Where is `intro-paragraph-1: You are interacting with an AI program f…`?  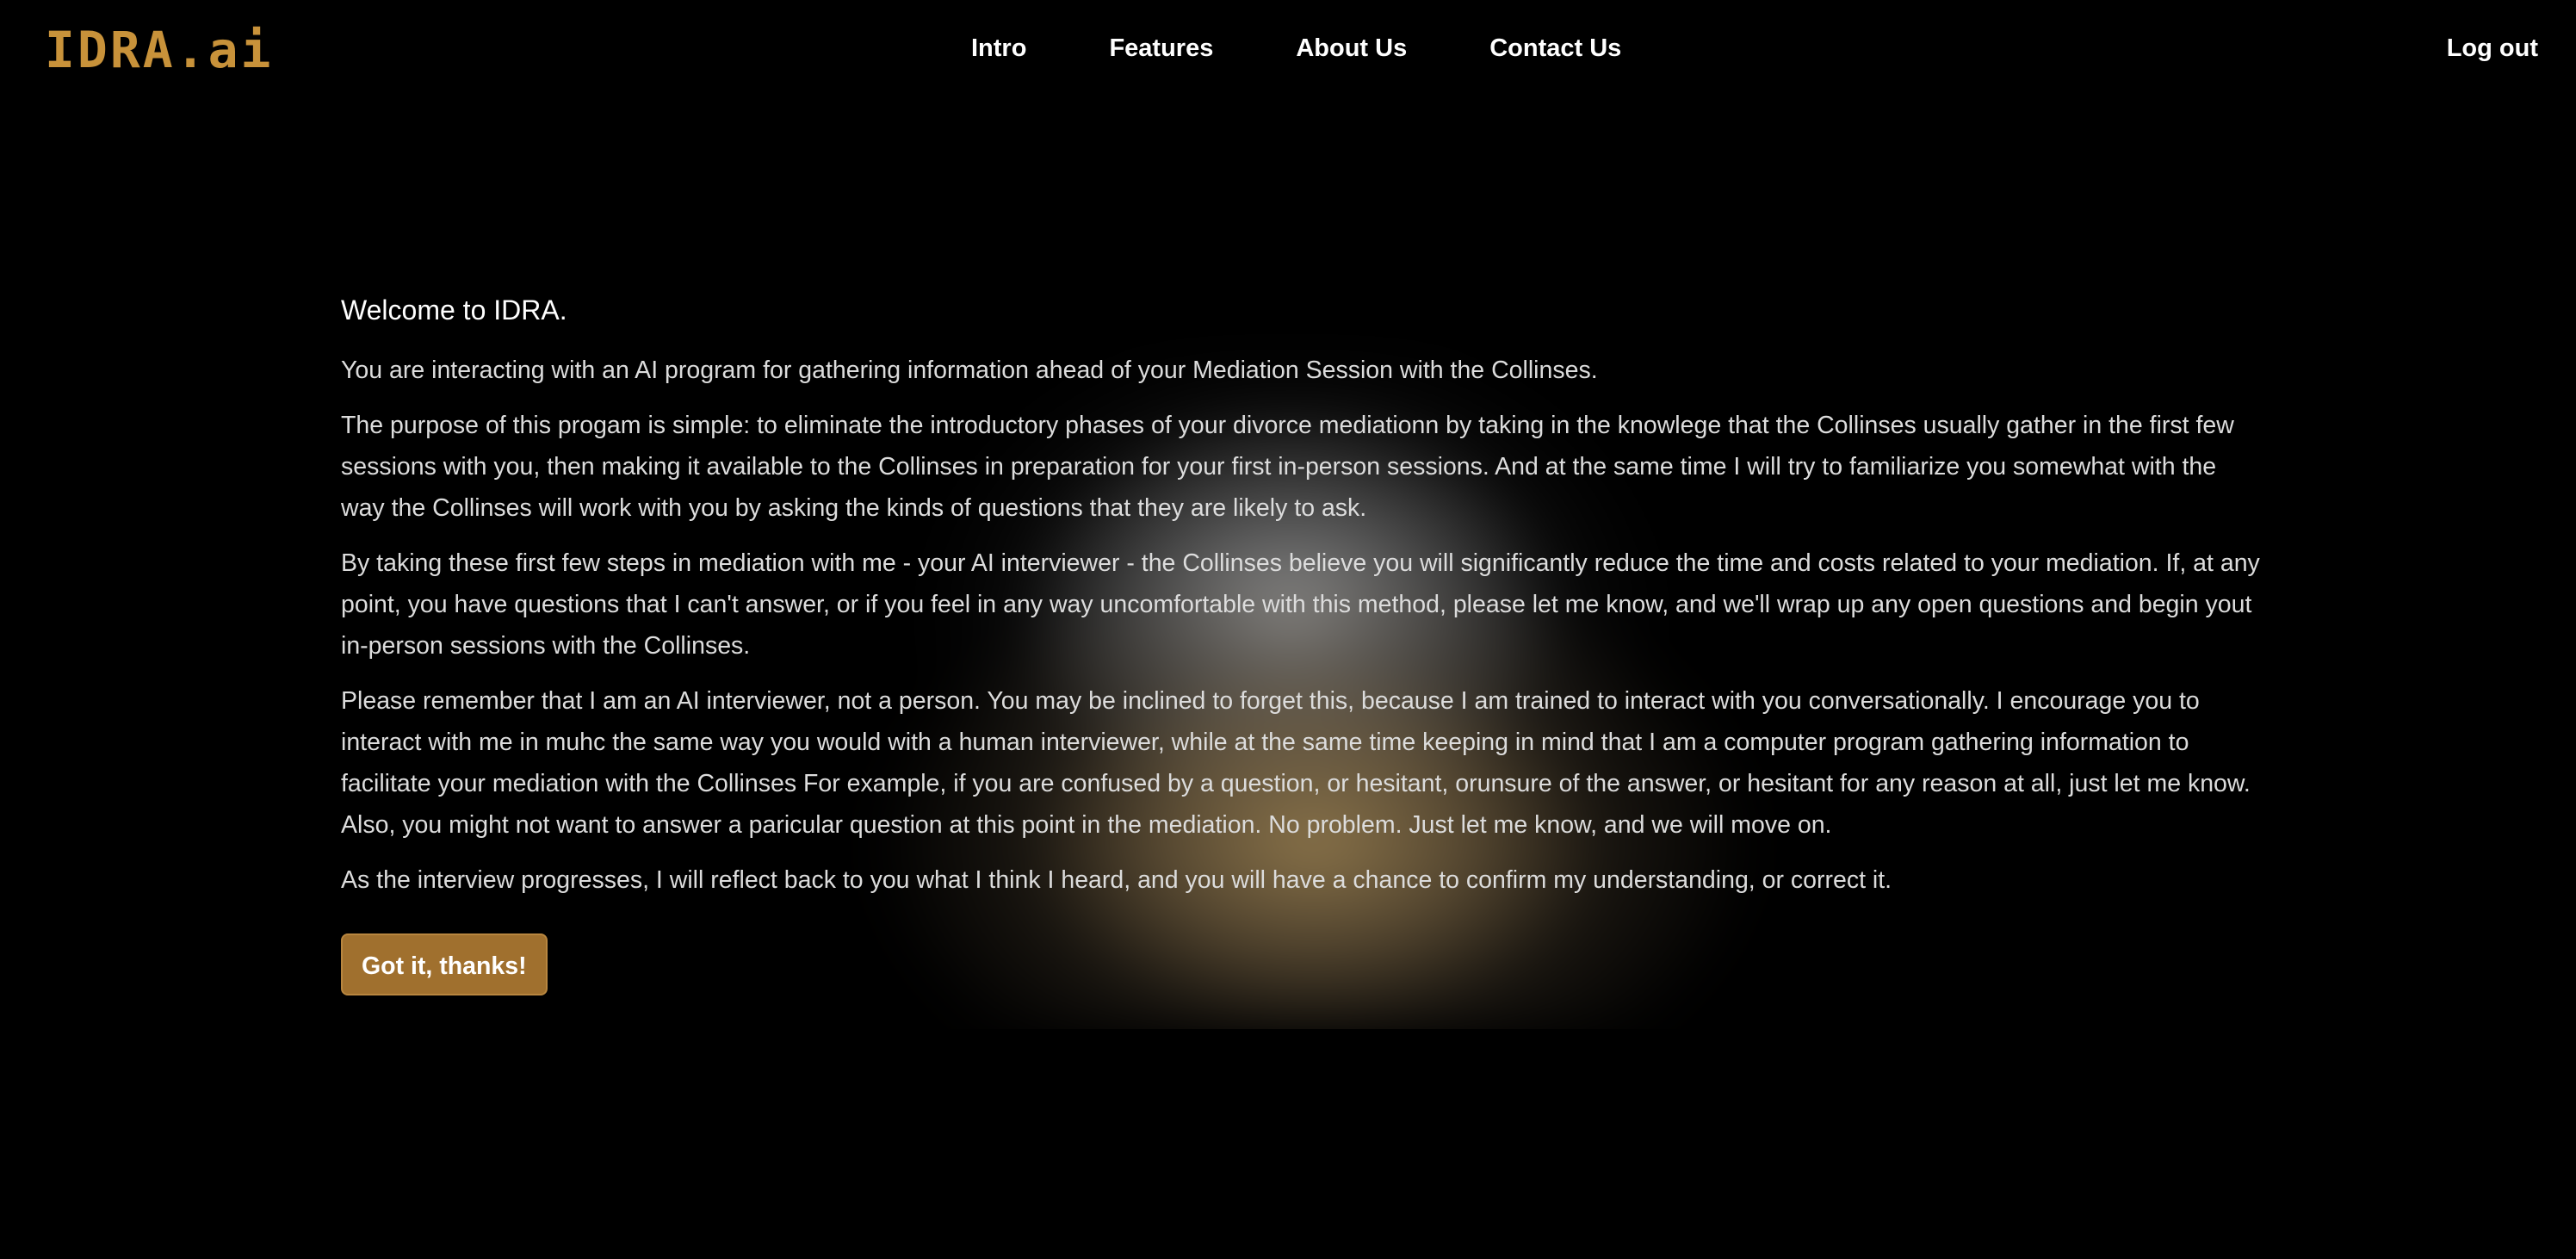 intro-paragraph-1: You are interacting with an AI program f… is located at coordinates (970, 371).